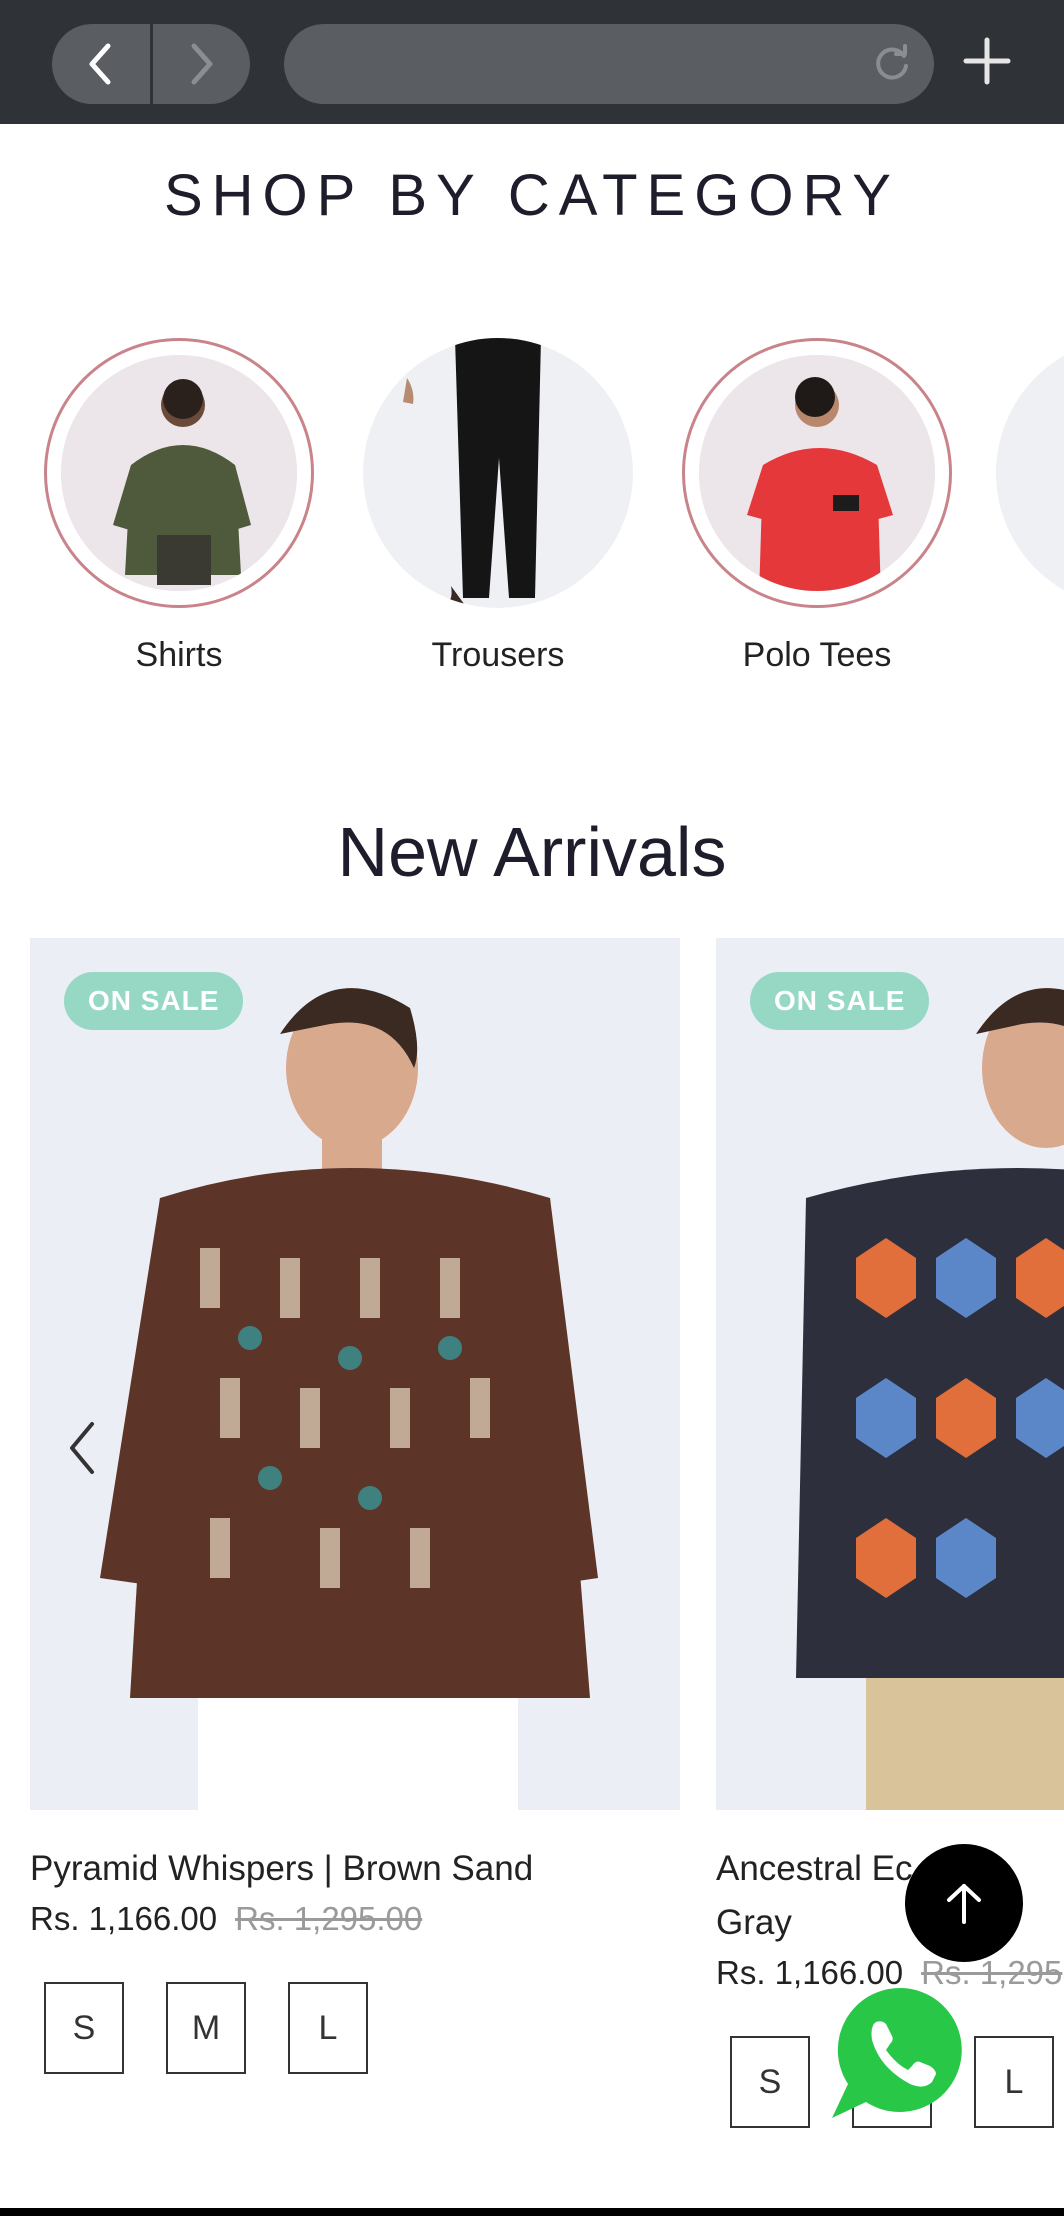 This screenshot has width=1064, height=2216. I want to click on bottom-edge, so click(532, 2212).